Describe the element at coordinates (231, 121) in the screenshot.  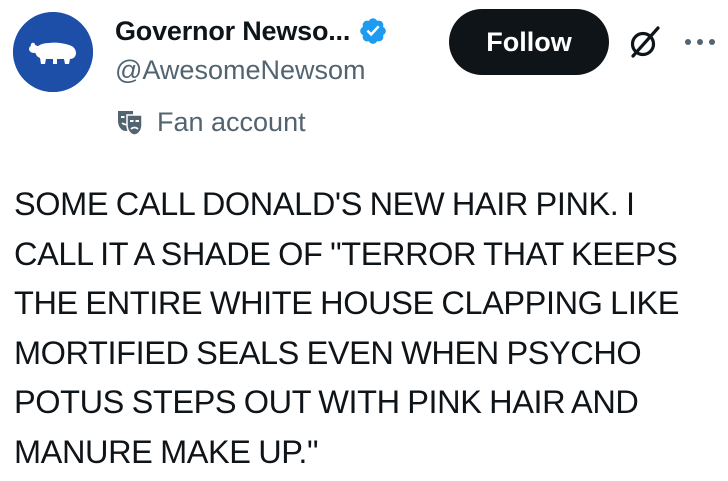
I see `label-text: Fan account` at that location.